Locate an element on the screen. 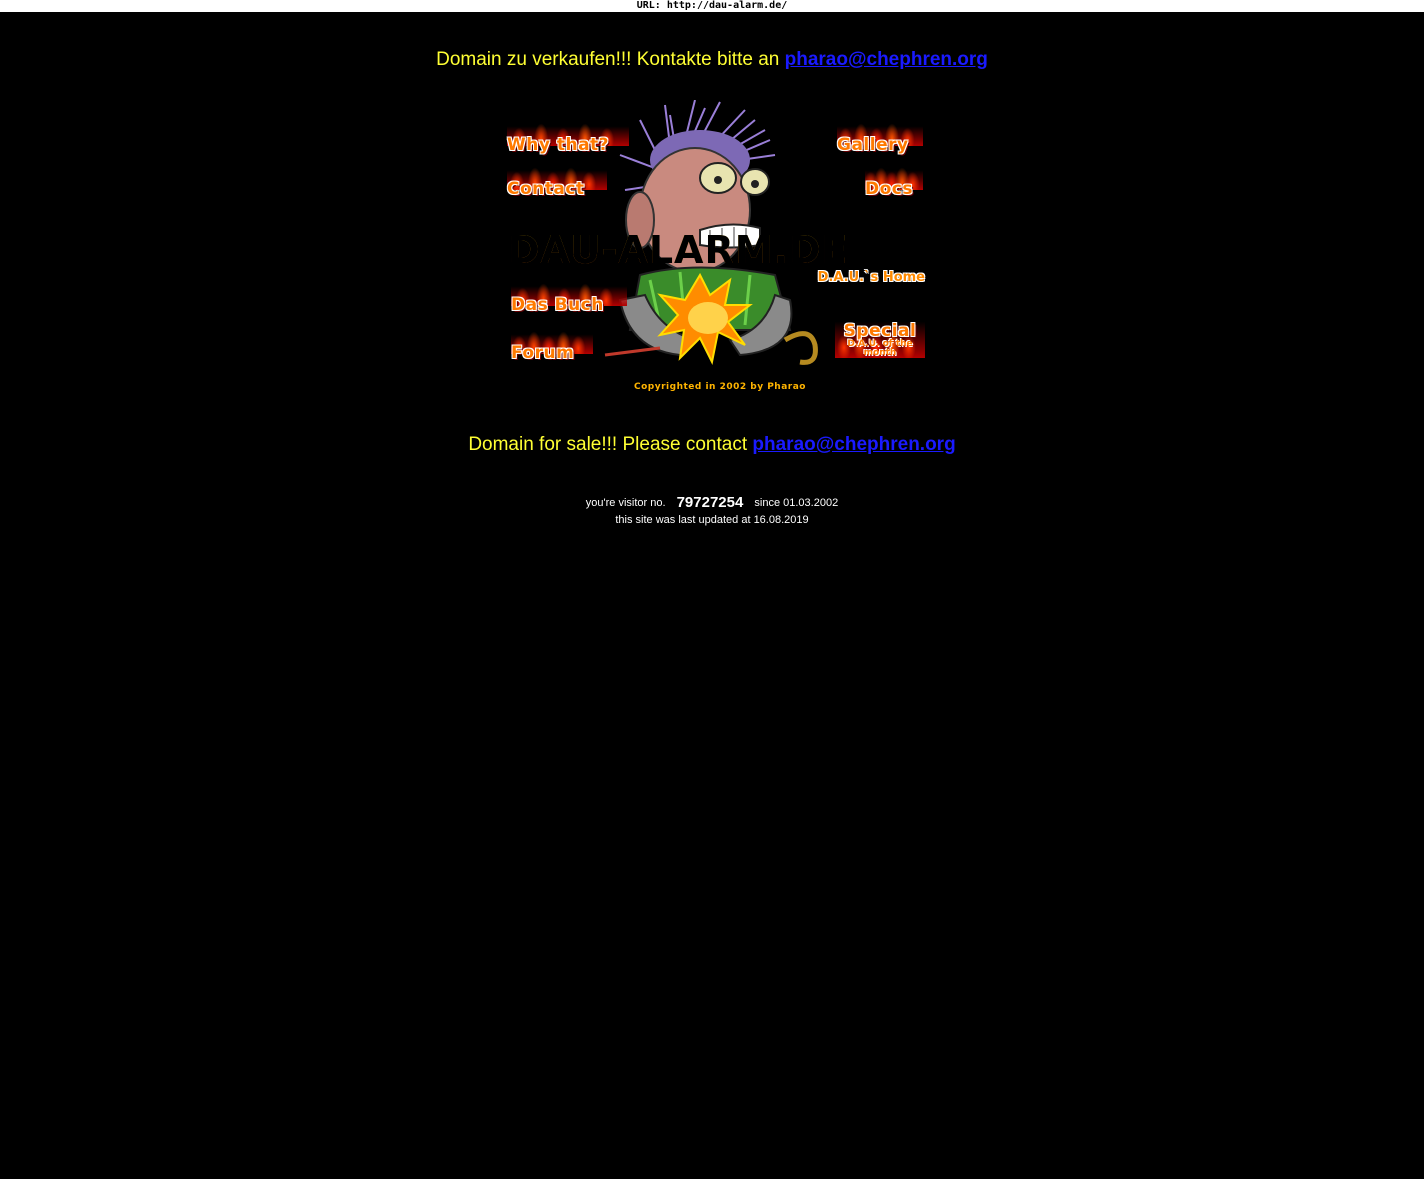 This screenshot has width=1424, height=1179. last-updated: this site was last updated at 16.08.2019 is located at coordinates (712, 520).